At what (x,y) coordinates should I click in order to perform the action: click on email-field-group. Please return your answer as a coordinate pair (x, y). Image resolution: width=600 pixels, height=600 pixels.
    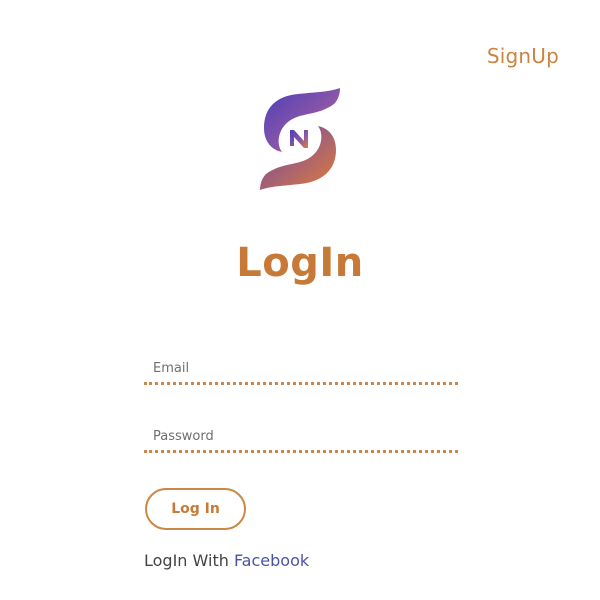
    Looking at the image, I should click on (301, 373).